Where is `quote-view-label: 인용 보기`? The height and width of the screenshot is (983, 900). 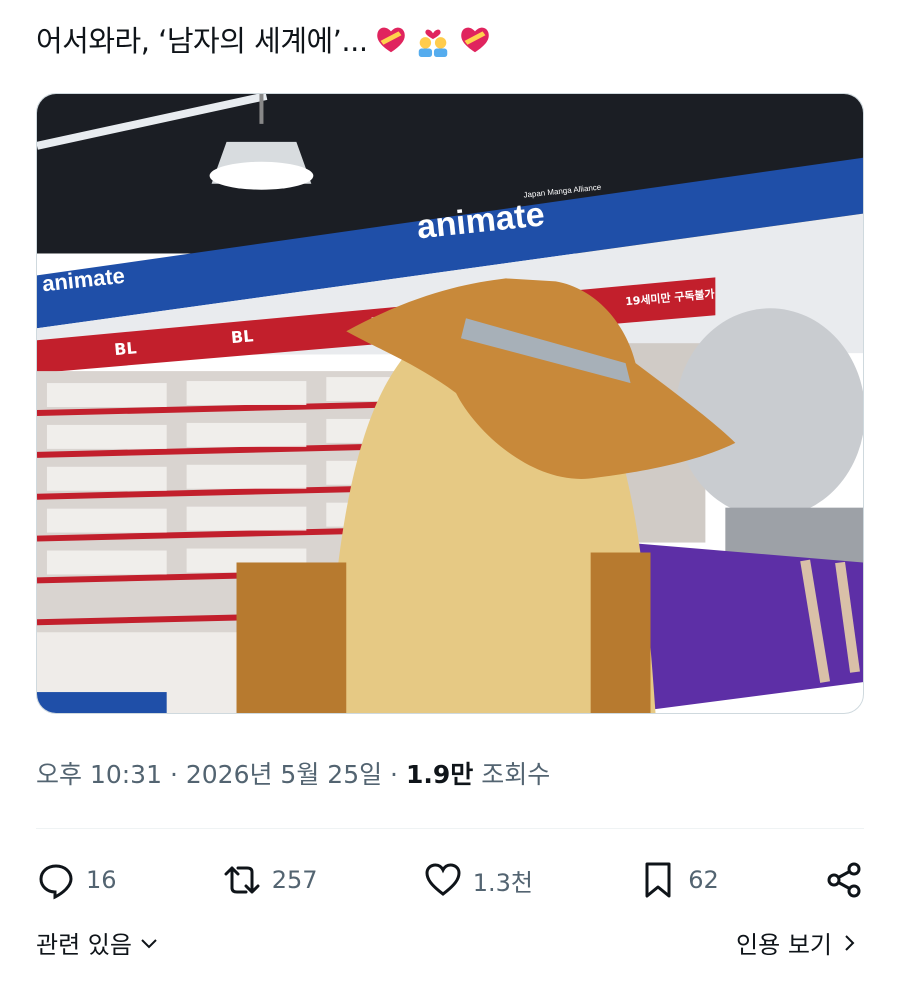
quote-view-label: 인용 보기 is located at coordinates (784, 945).